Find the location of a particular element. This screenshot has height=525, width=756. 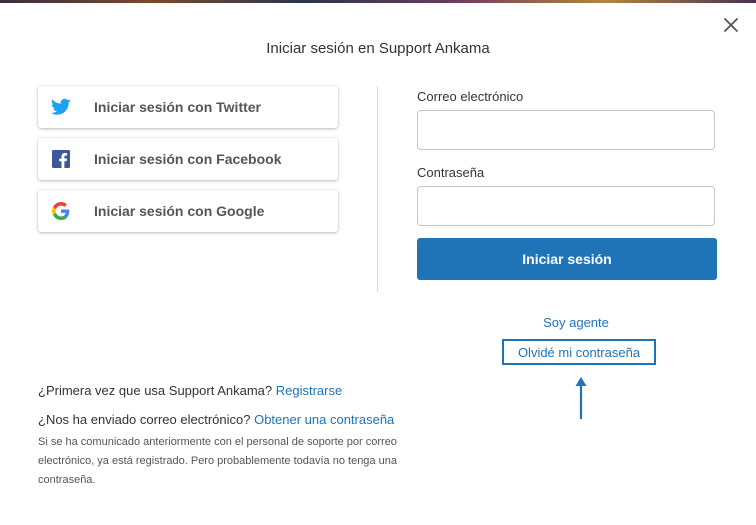

login-submit-button: Iniciar sesión is located at coordinates (567, 259).